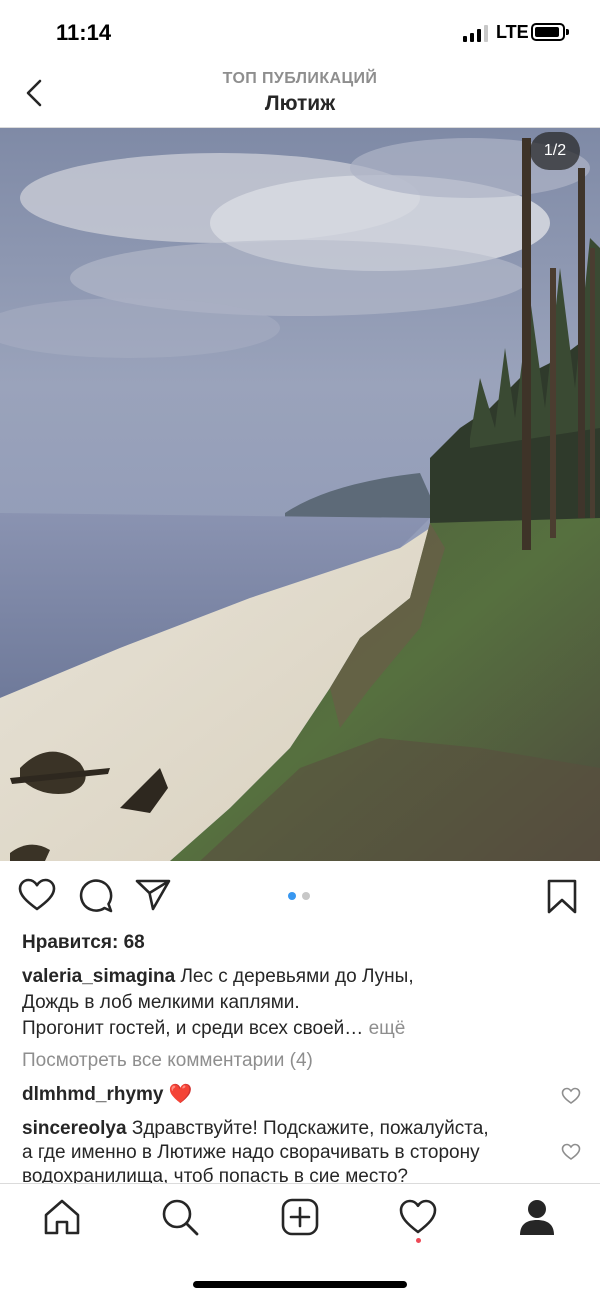  What do you see at coordinates (550, 32) in the screenshot?
I see `battery-icon` at bounding box center [550, 32].